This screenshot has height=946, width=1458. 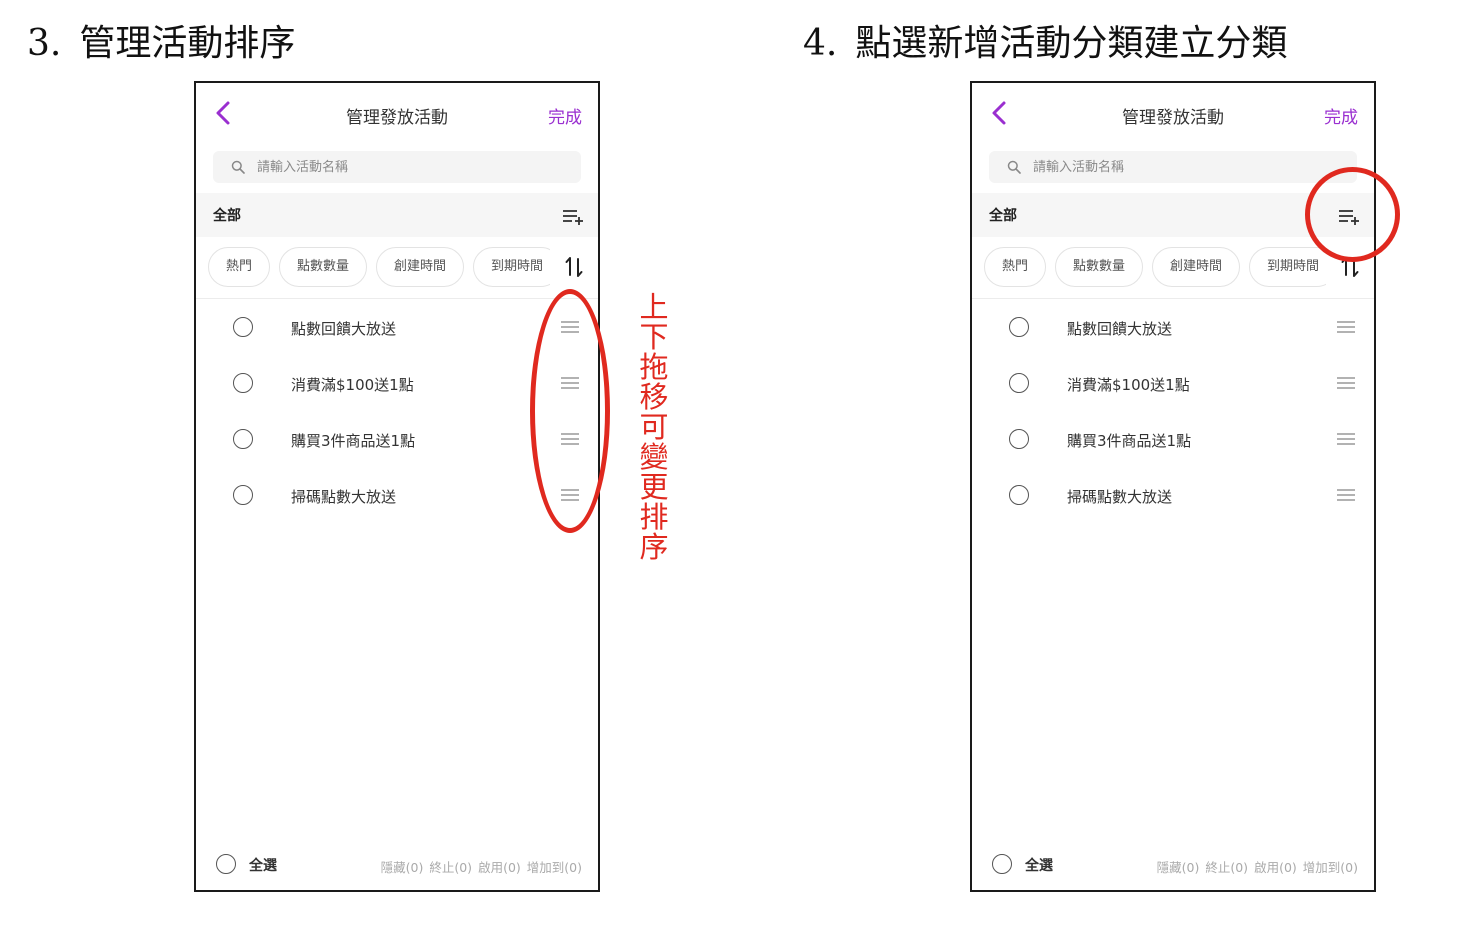 What do you see at coordinates (654, 337) in the screenshot?
I see `annotation-char: 下` at bounding box center [654, 337].